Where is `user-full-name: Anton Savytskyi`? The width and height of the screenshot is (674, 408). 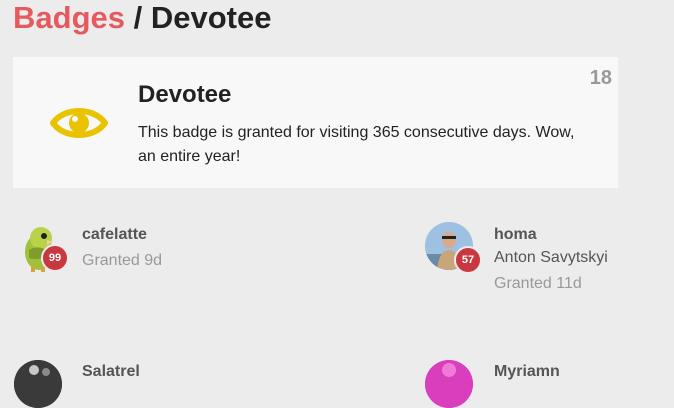
user-full-name: Anton Savytskyi is located at coordinates (551, 257).